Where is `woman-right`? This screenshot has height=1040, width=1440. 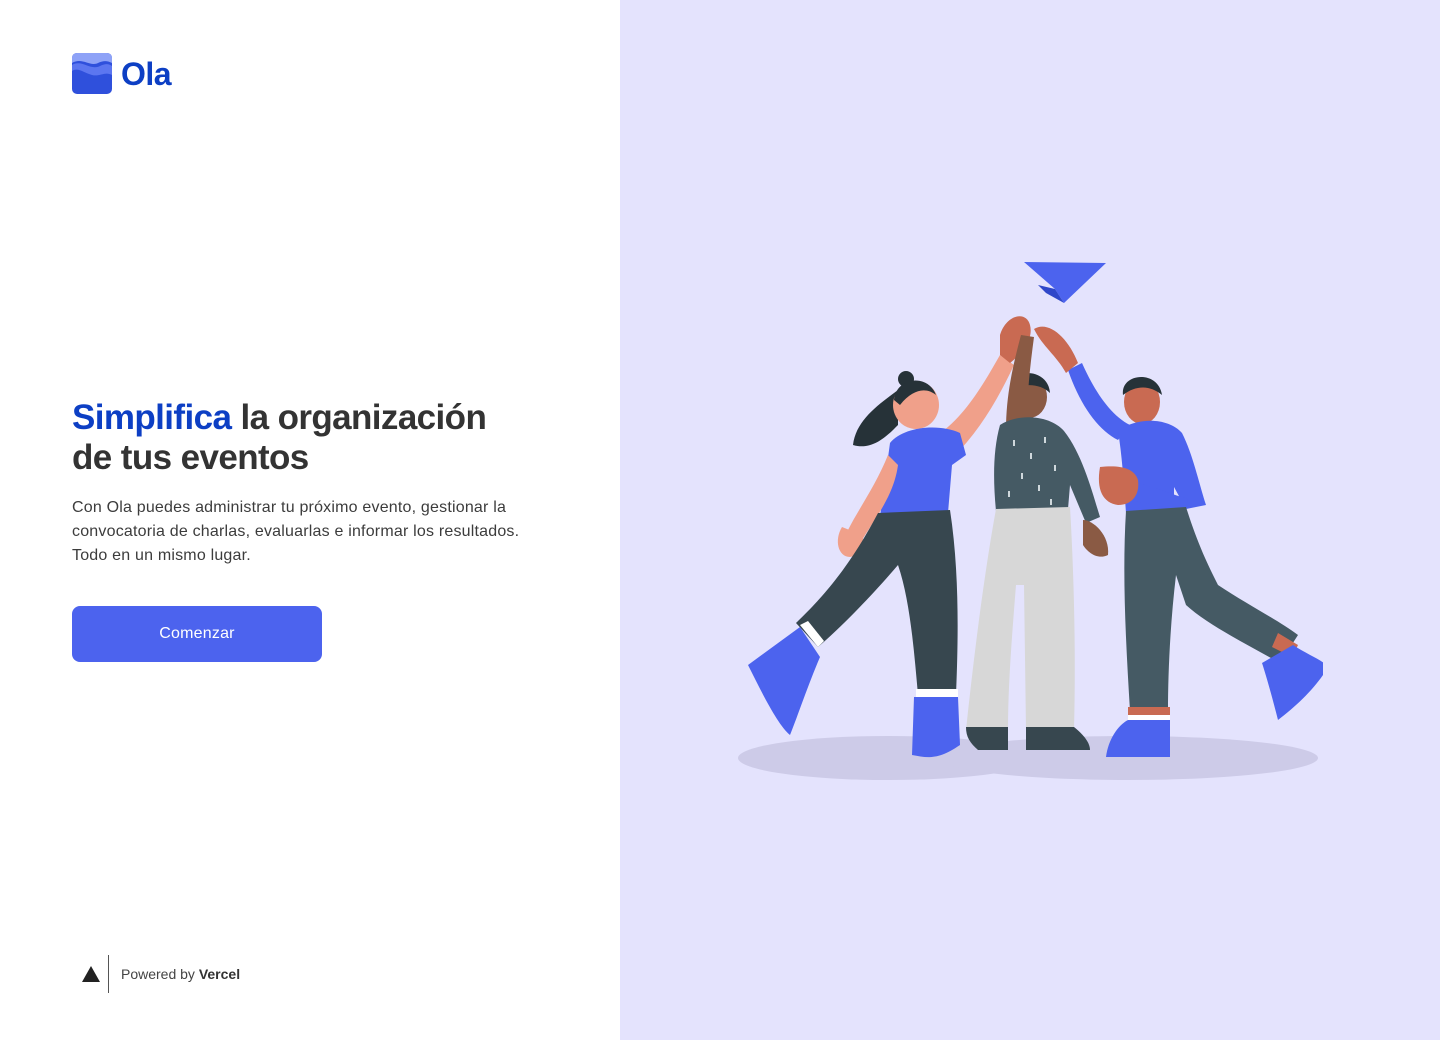 woman-right is located at coordinates (1178, 541).